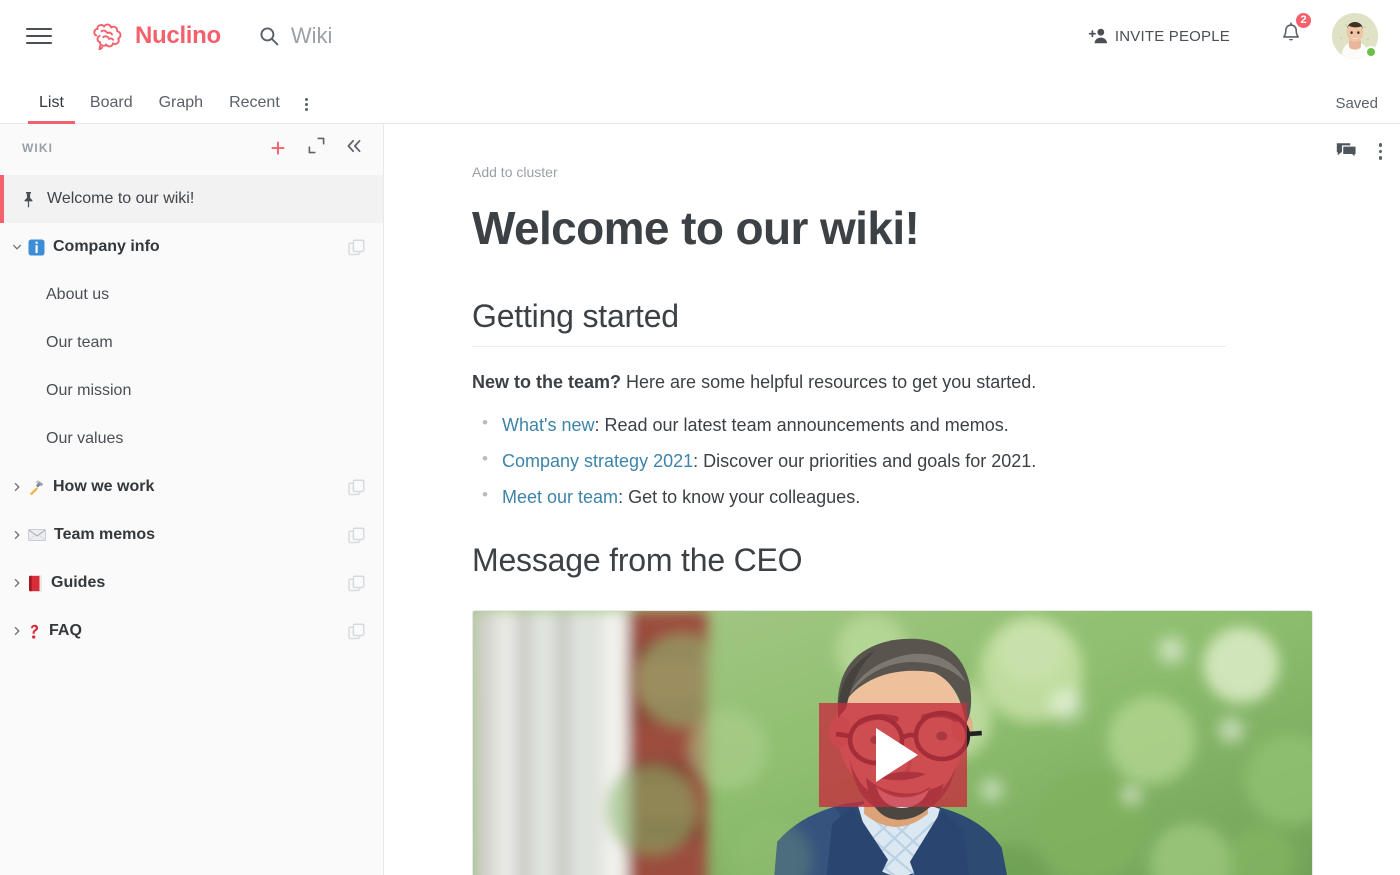 Image resolution: width=1400 pixels, height=875 pixels. I want to click on tab-list: List, so click(51, 109).